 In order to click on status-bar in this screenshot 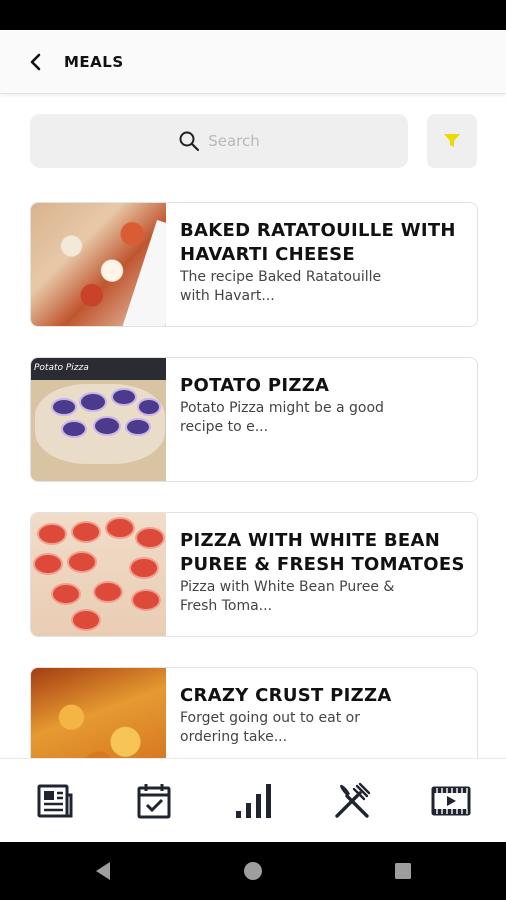, I will do `click(253, 15)`.